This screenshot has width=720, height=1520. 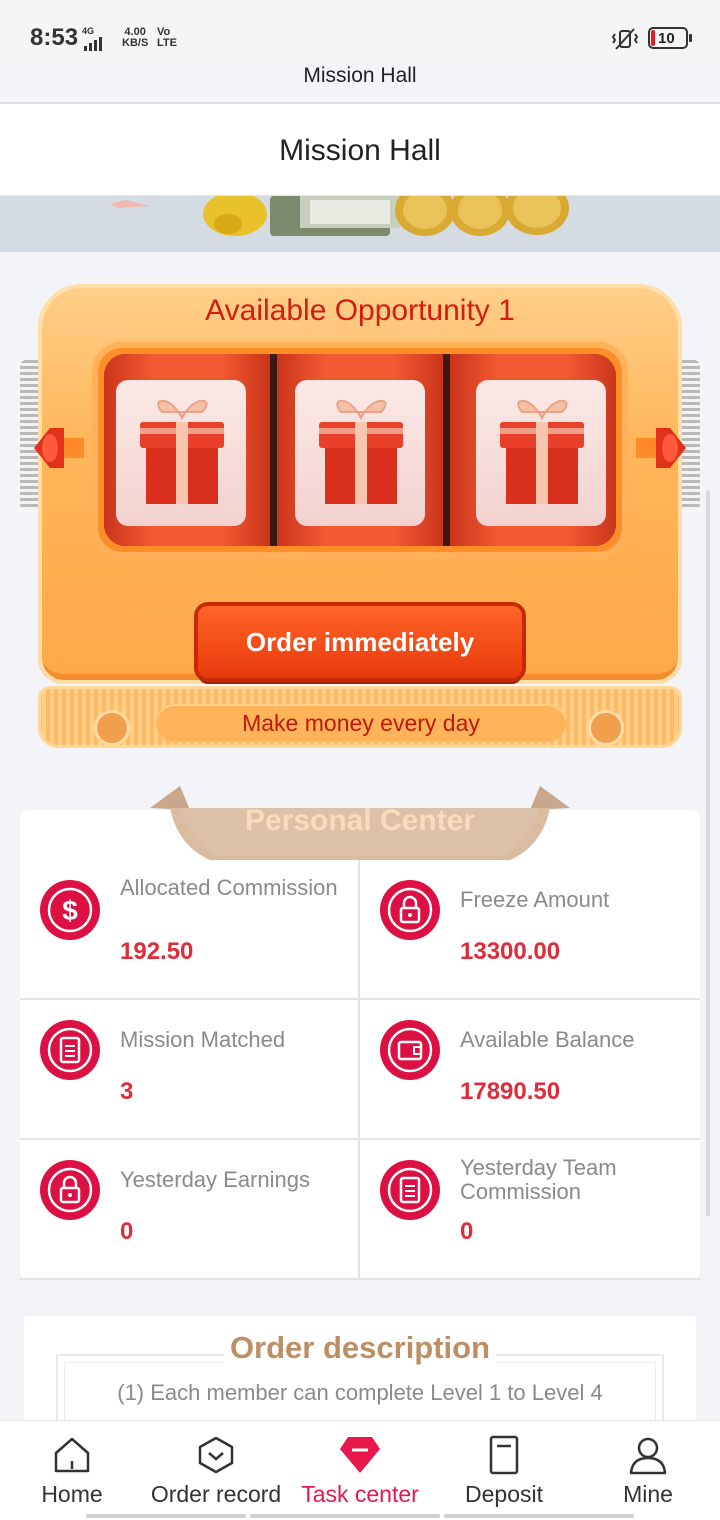 I want to click on status-bar: 8:53 4G 4.00 KB/S Vo LTE 10, so click(x=360, y=31).